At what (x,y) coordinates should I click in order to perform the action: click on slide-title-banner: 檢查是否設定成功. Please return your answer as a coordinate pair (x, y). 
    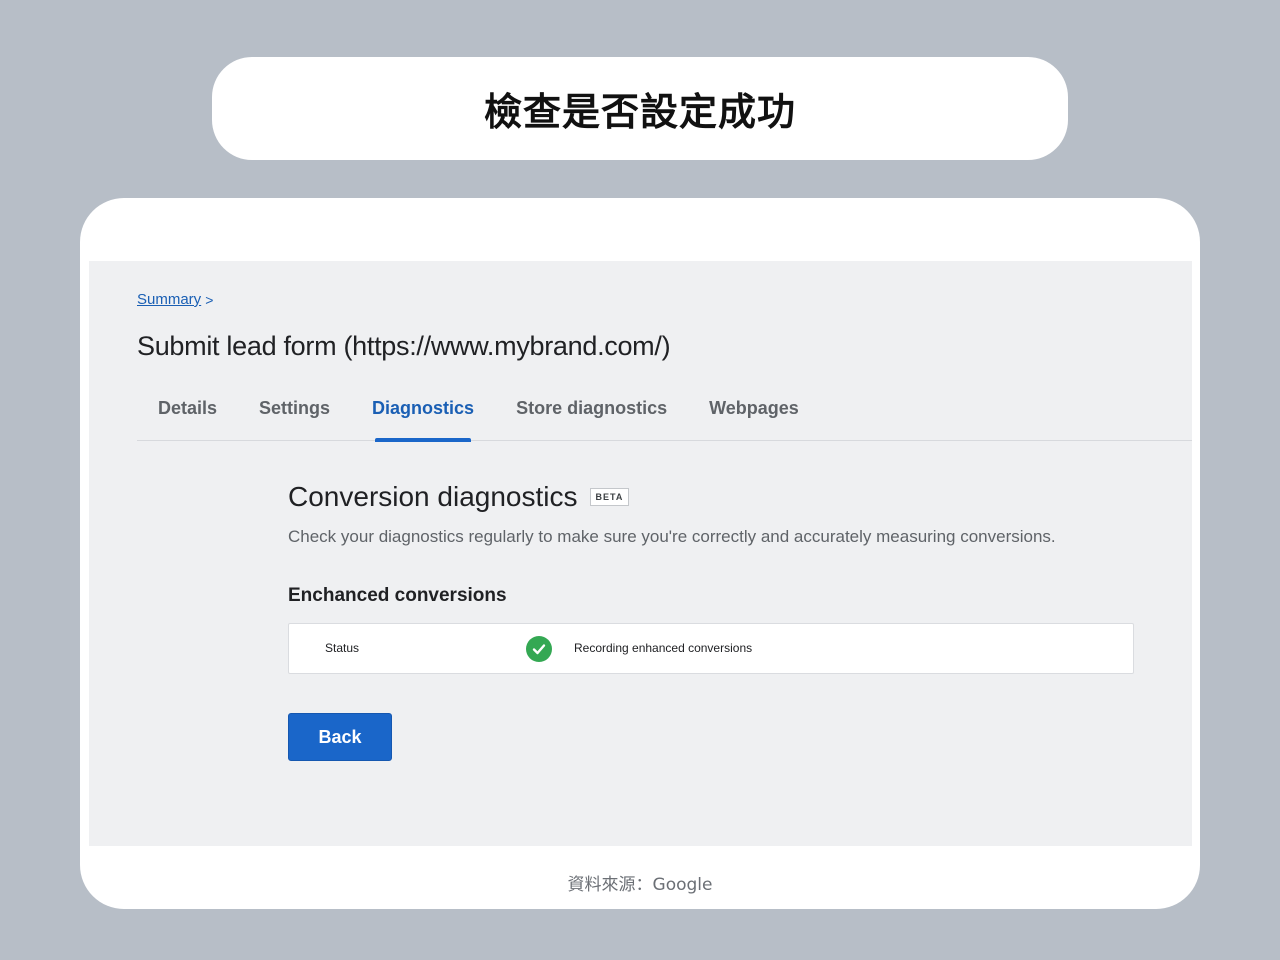
    Looking at the image, I should click on (640, 108).